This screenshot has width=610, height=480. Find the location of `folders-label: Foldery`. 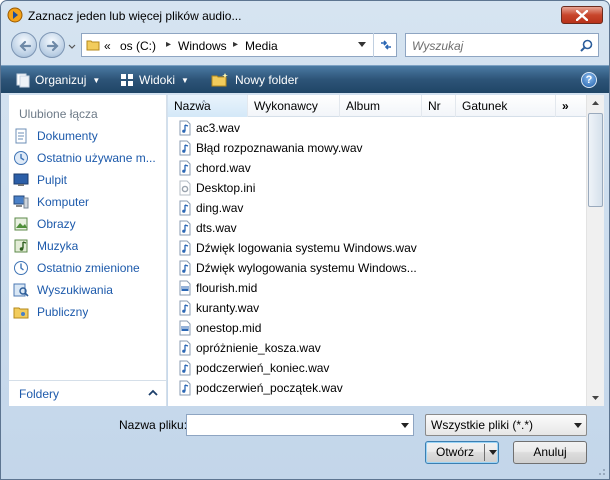

folders-label: Foldery is located at coordinates (39, 394).